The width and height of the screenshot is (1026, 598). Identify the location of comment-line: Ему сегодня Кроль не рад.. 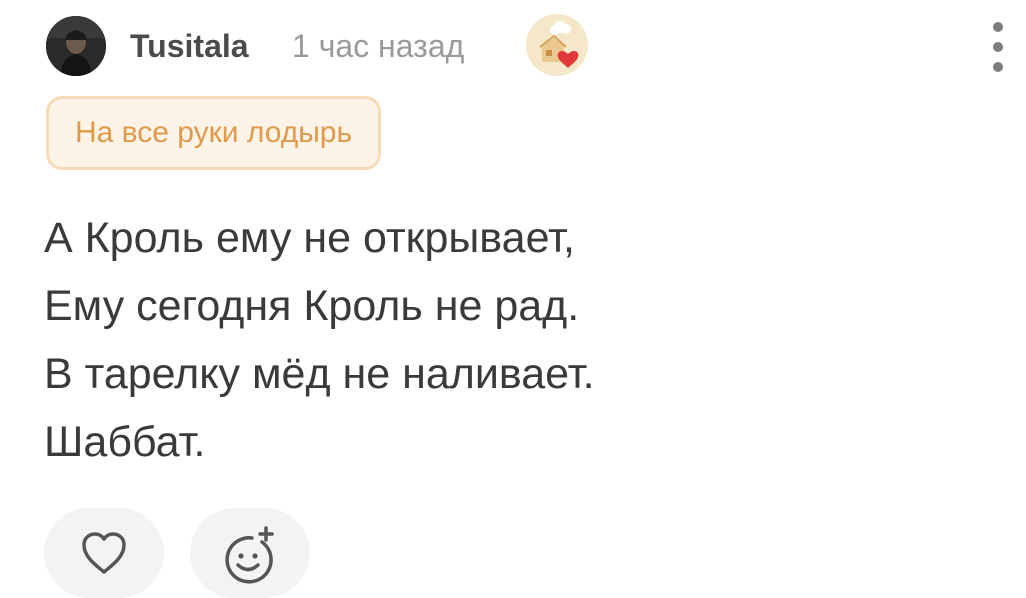
(312, 306).